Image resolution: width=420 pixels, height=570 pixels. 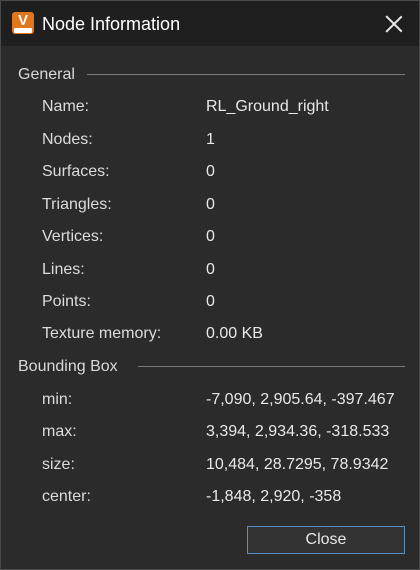 I want to click on bbox-row-center: center: -1,848, 2,920, -358, so click(x=210, y=497).